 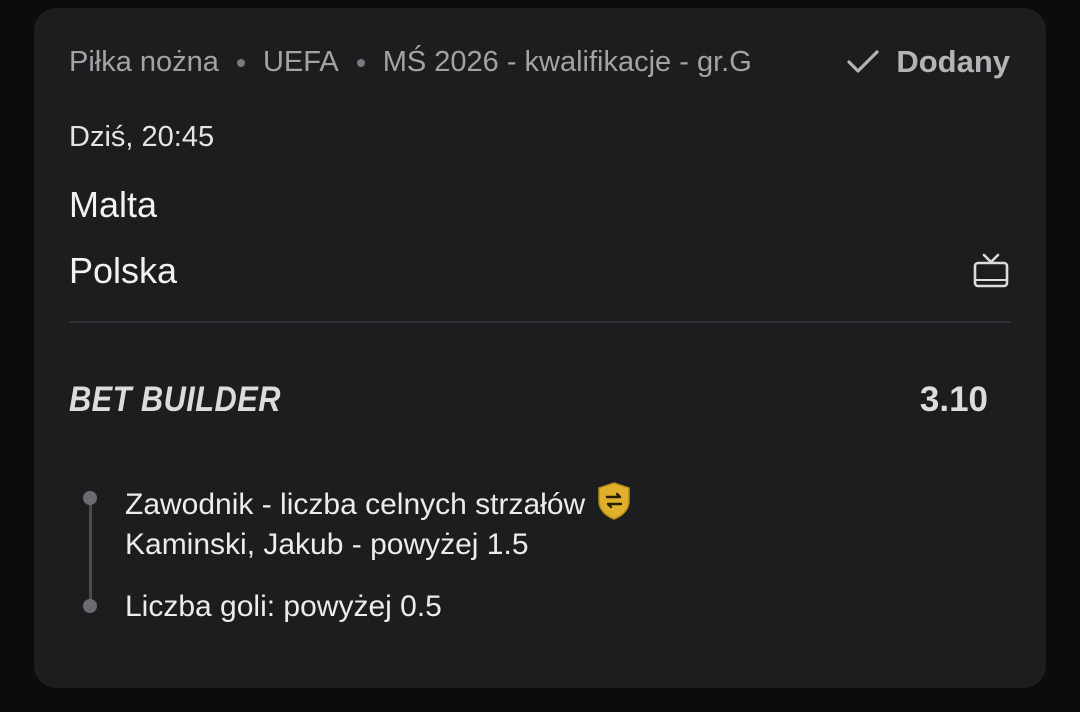 I want to click on away-team: Polska, so click(x=123, y=271).